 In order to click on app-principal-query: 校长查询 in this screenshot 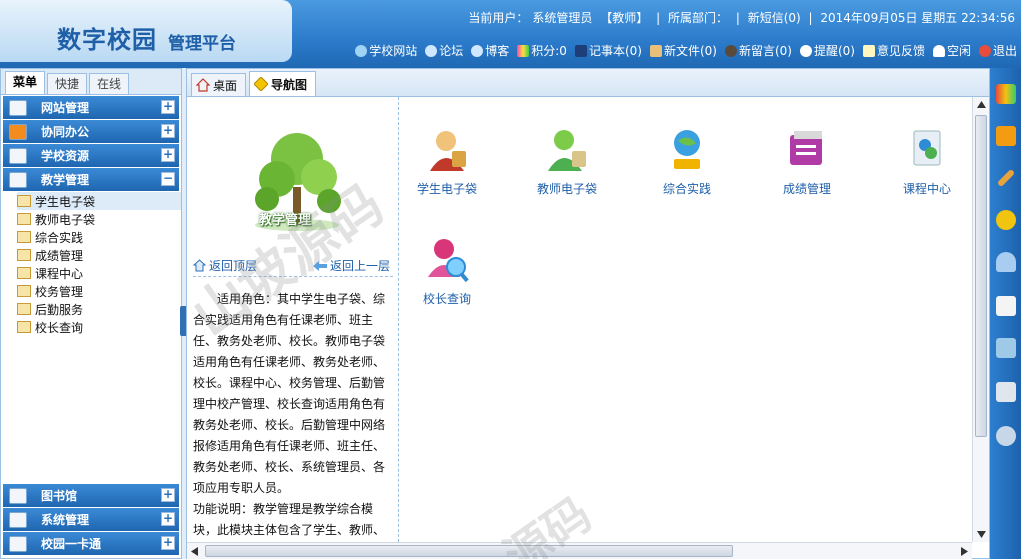, I will do `click(447, 272)`.